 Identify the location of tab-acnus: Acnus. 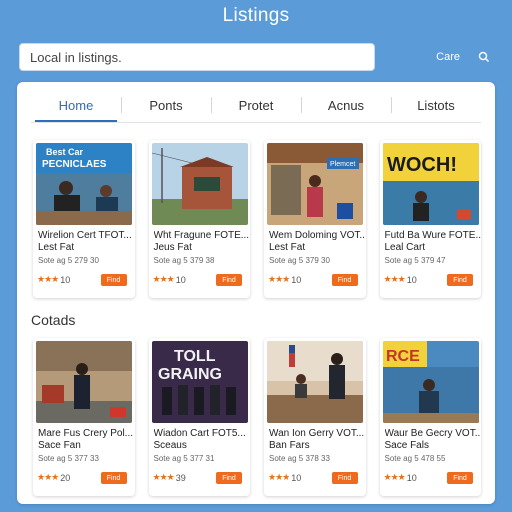
(346, 105).